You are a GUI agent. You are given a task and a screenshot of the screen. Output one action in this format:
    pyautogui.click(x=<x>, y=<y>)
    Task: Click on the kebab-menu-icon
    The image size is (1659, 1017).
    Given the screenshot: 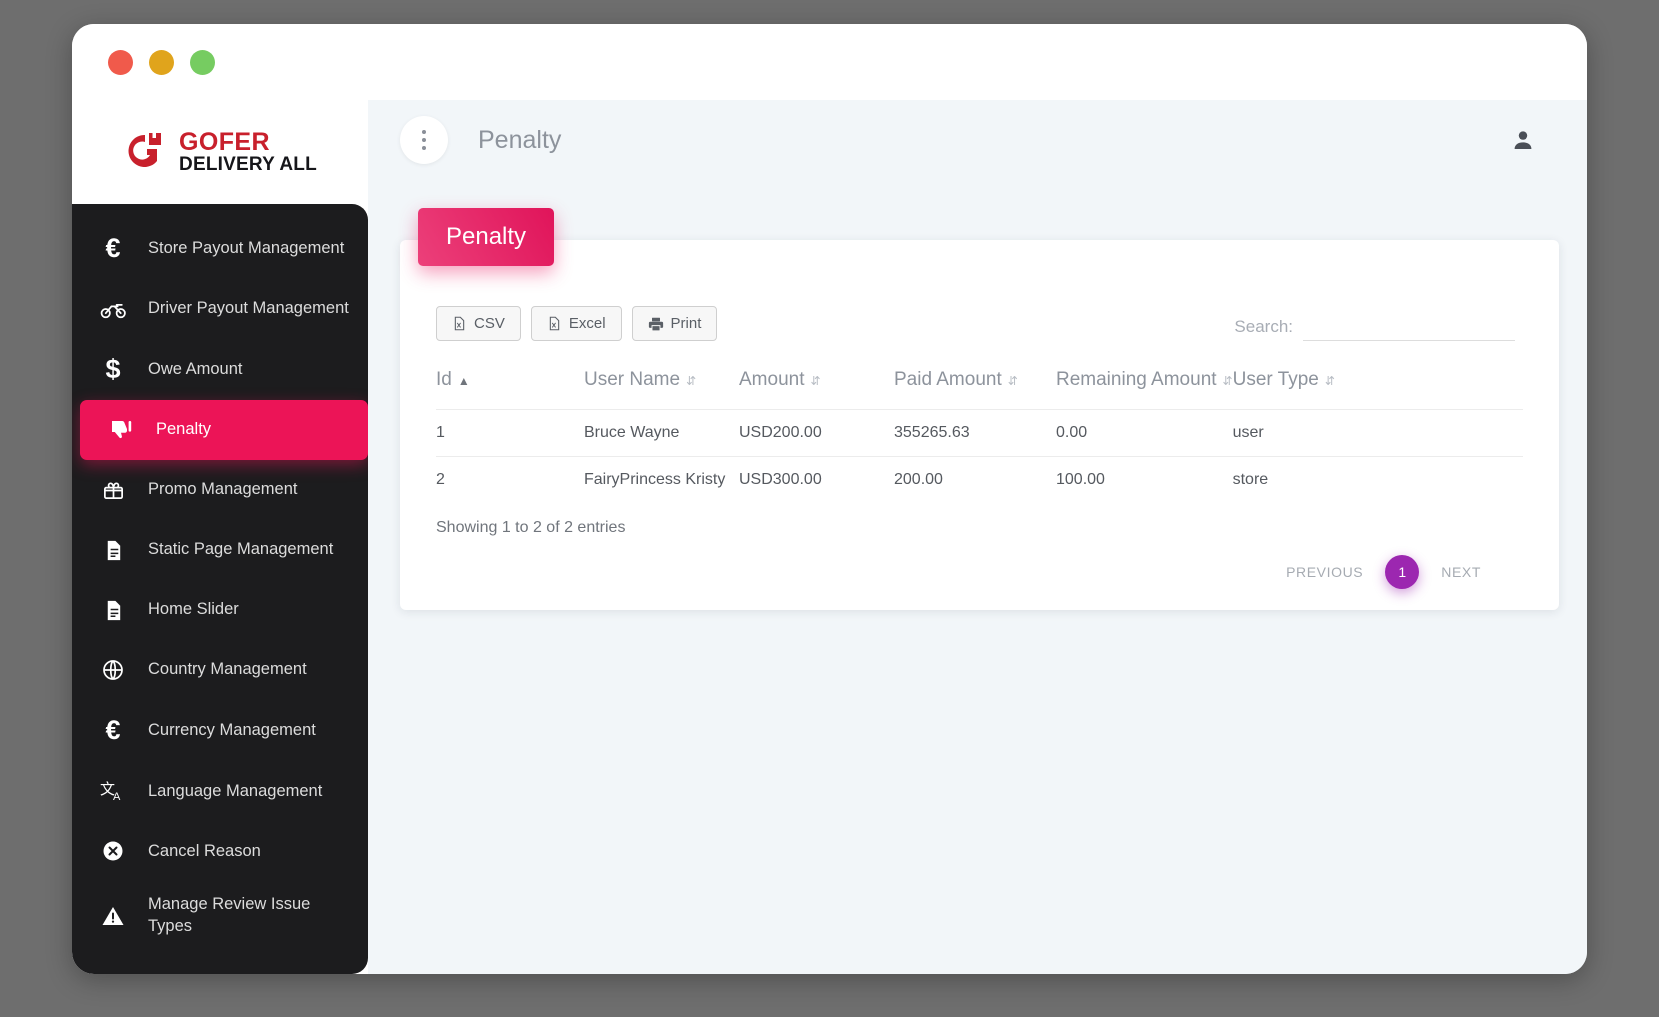 What is the action you would take?
    pyautogui.click(x=424, y=140)
    